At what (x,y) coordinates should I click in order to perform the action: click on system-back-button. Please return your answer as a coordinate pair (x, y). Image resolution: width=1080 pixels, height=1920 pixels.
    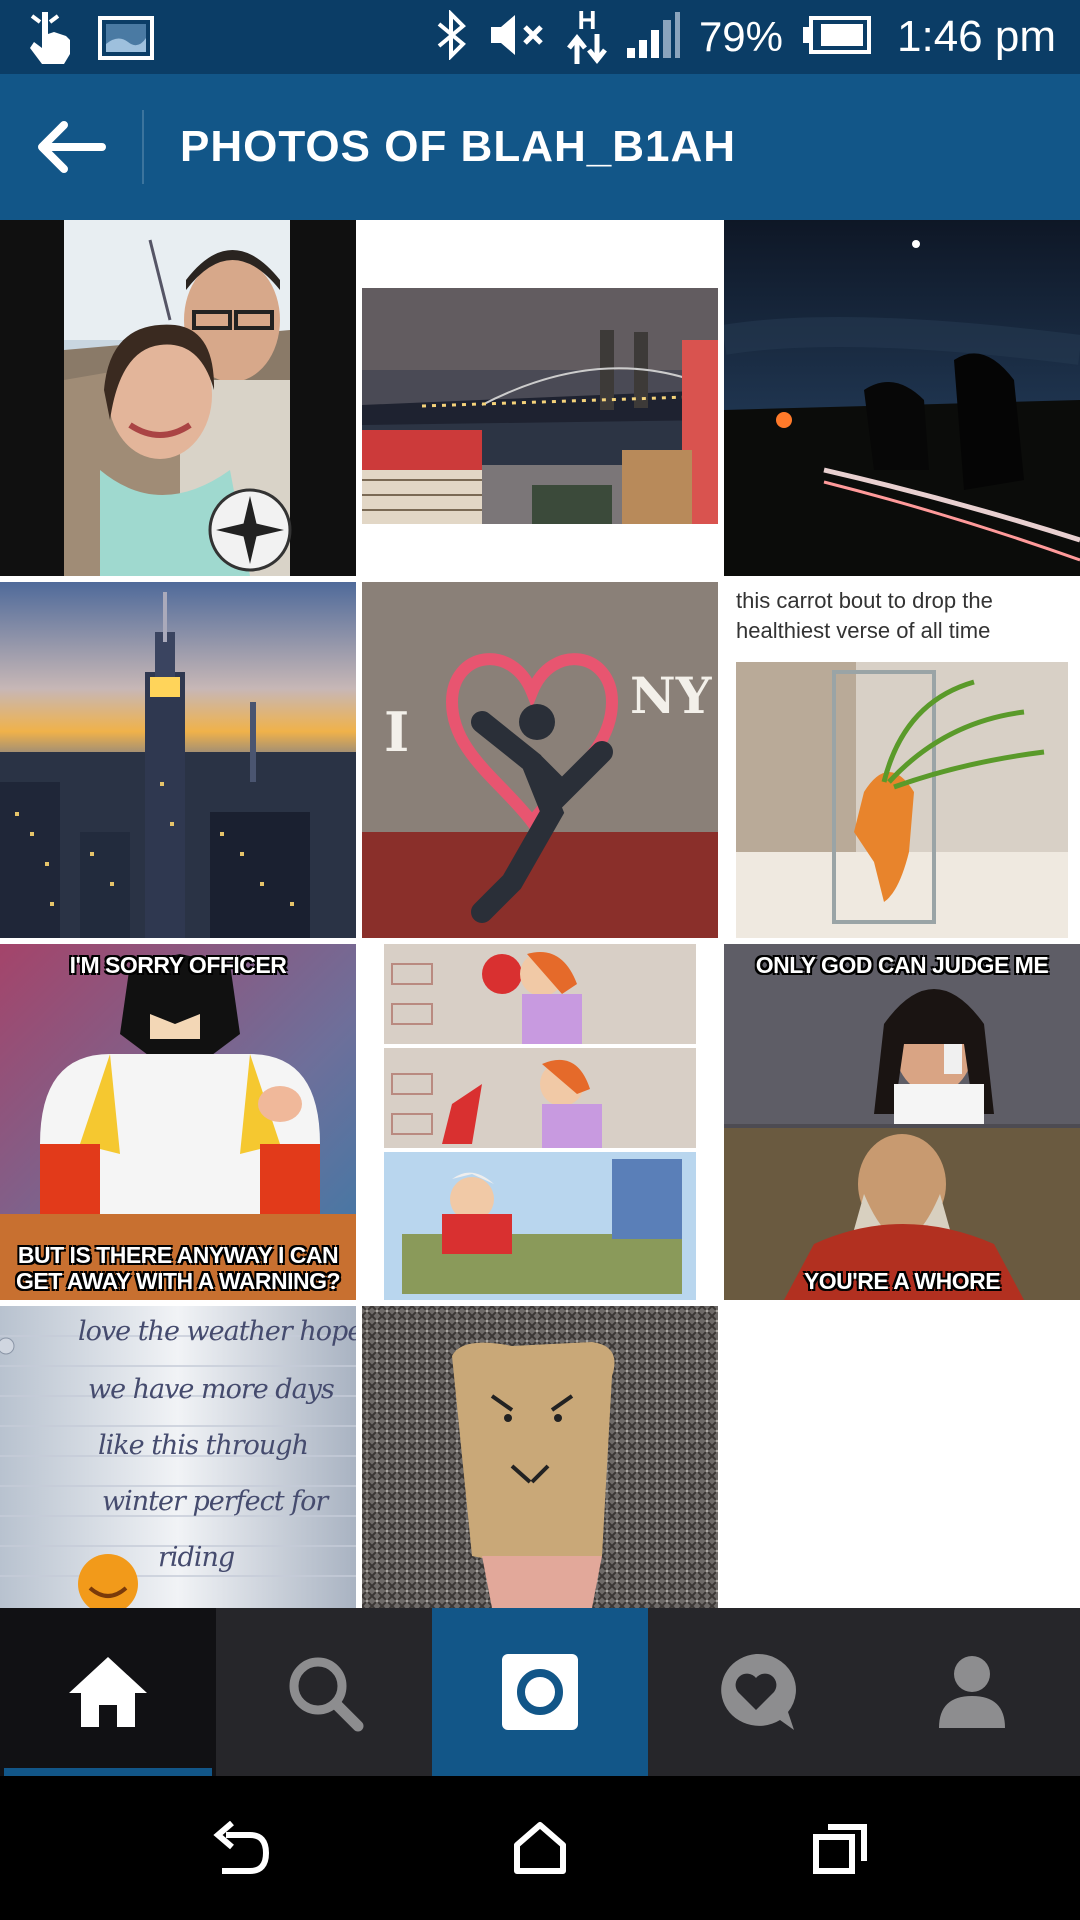
    Looking at the image, I should click on (240, 1848).